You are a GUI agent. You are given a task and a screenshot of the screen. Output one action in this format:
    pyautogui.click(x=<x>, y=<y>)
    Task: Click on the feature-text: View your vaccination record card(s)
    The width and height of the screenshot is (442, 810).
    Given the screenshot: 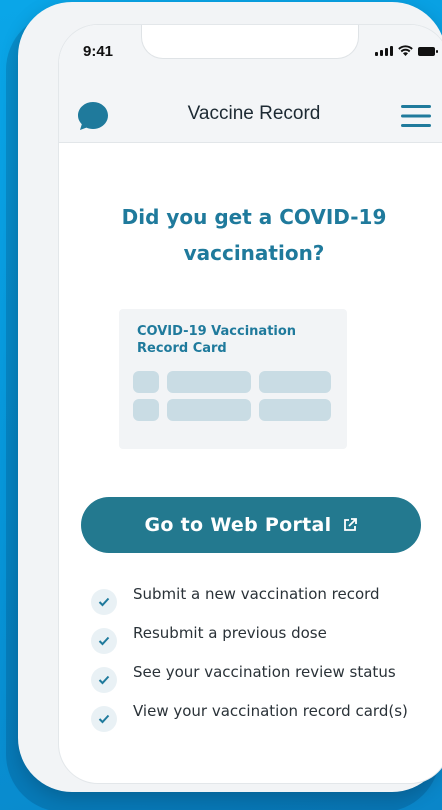 What is the action you would take?
    pyautogui.click(x=270, y=711)
    